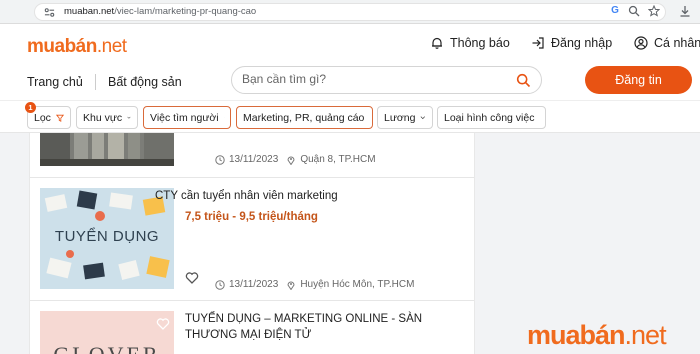  Describe the element at coordinates (641, 43) in the screenshot. I see `user-icon` at that location.